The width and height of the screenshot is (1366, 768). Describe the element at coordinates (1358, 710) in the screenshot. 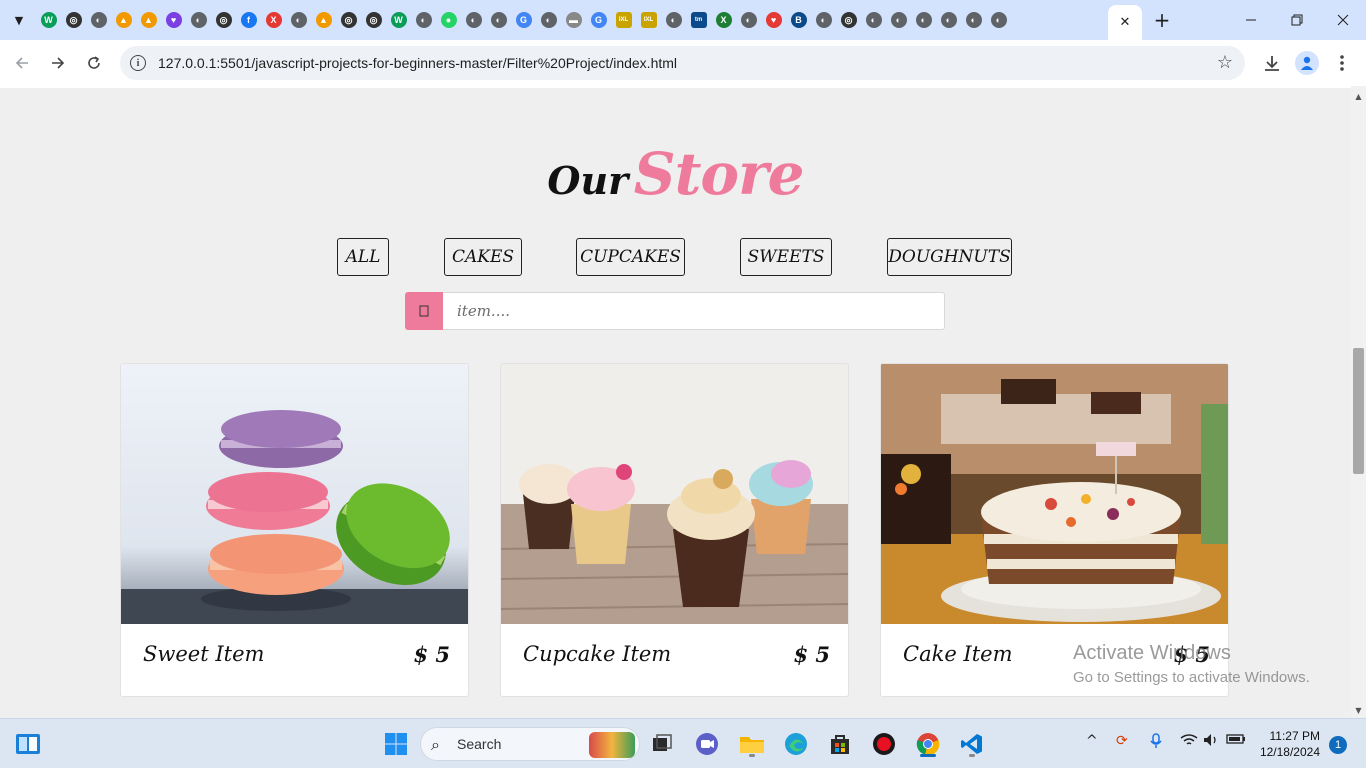

I see `scroll-down-icon: ▼` at that location.